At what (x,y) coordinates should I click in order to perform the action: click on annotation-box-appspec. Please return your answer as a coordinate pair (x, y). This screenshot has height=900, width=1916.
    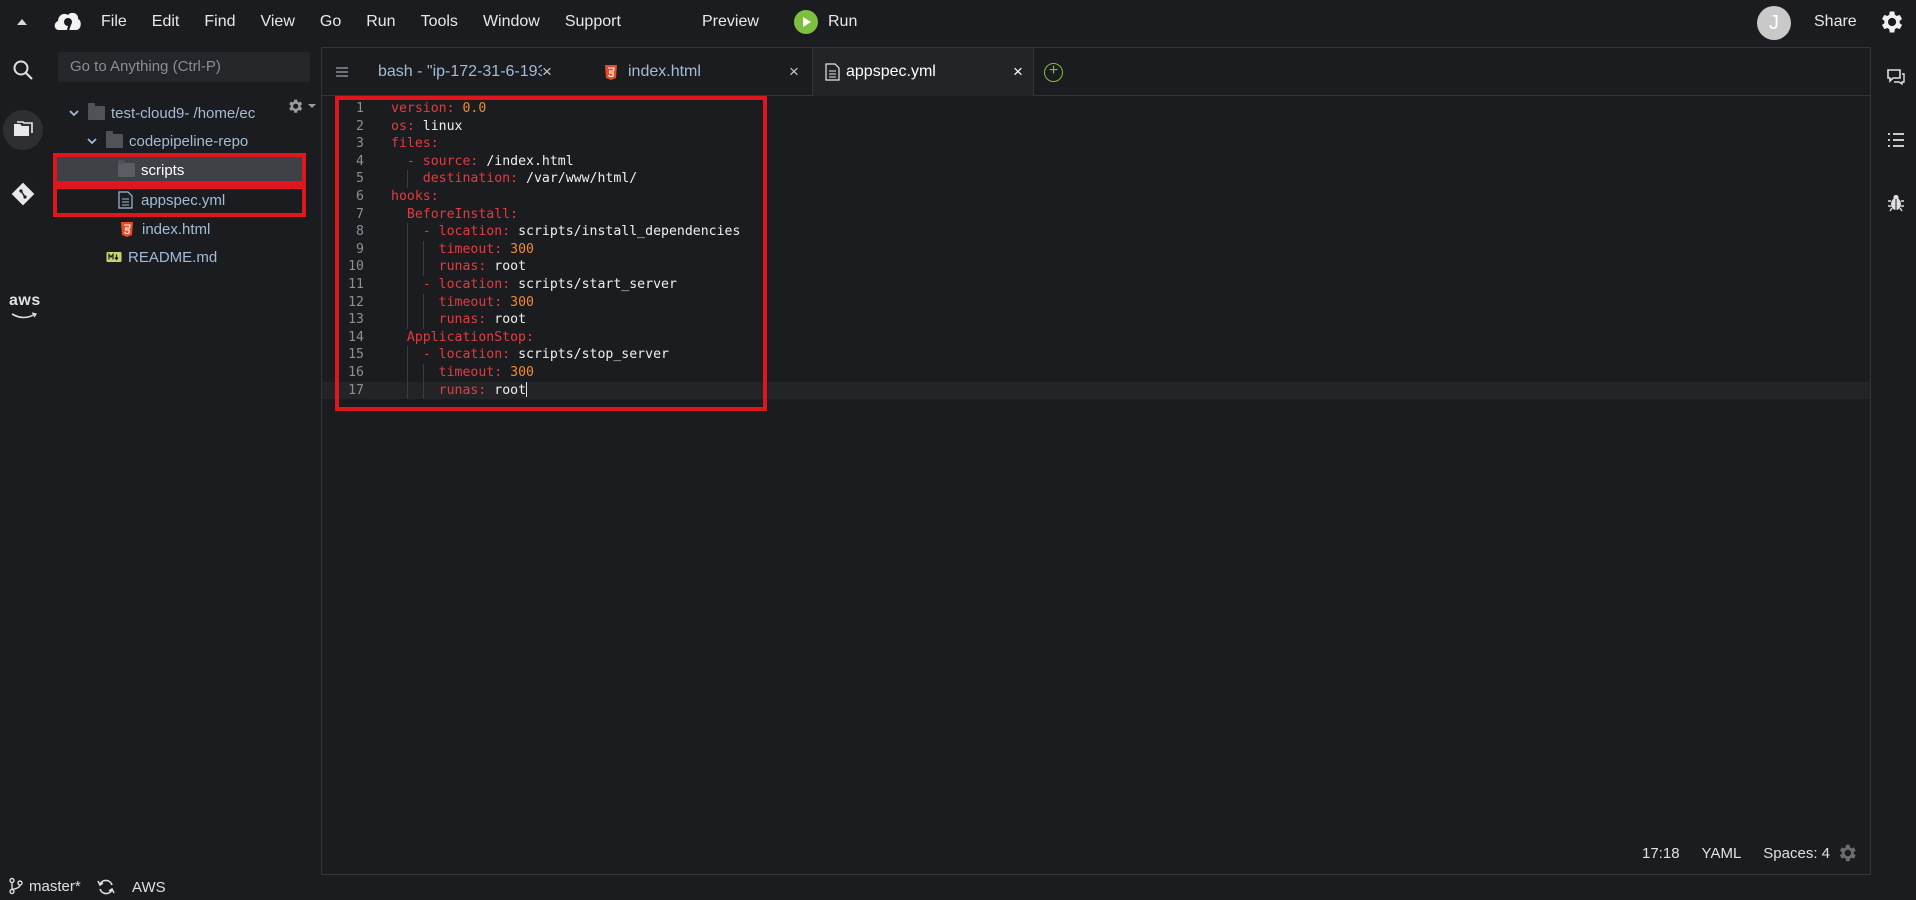
    Looking at the image, I should click on (179, 201).